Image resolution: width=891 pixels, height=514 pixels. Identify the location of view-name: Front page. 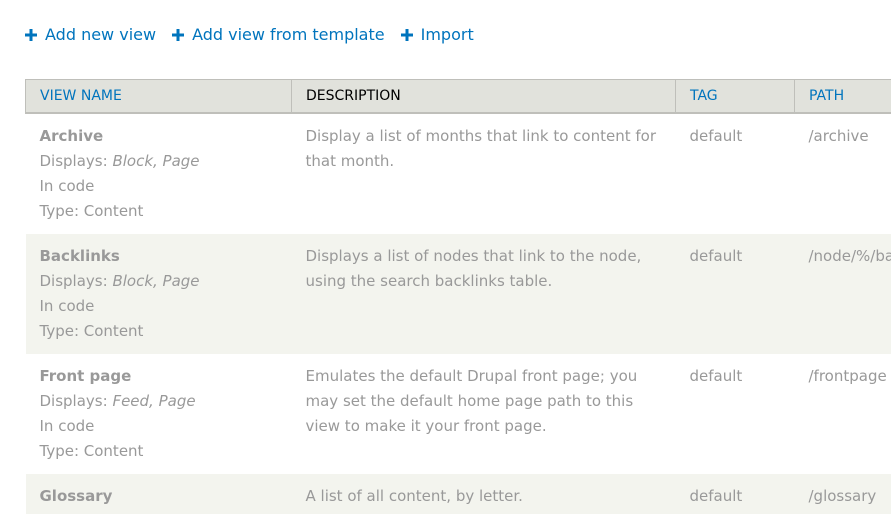
(159, 376).